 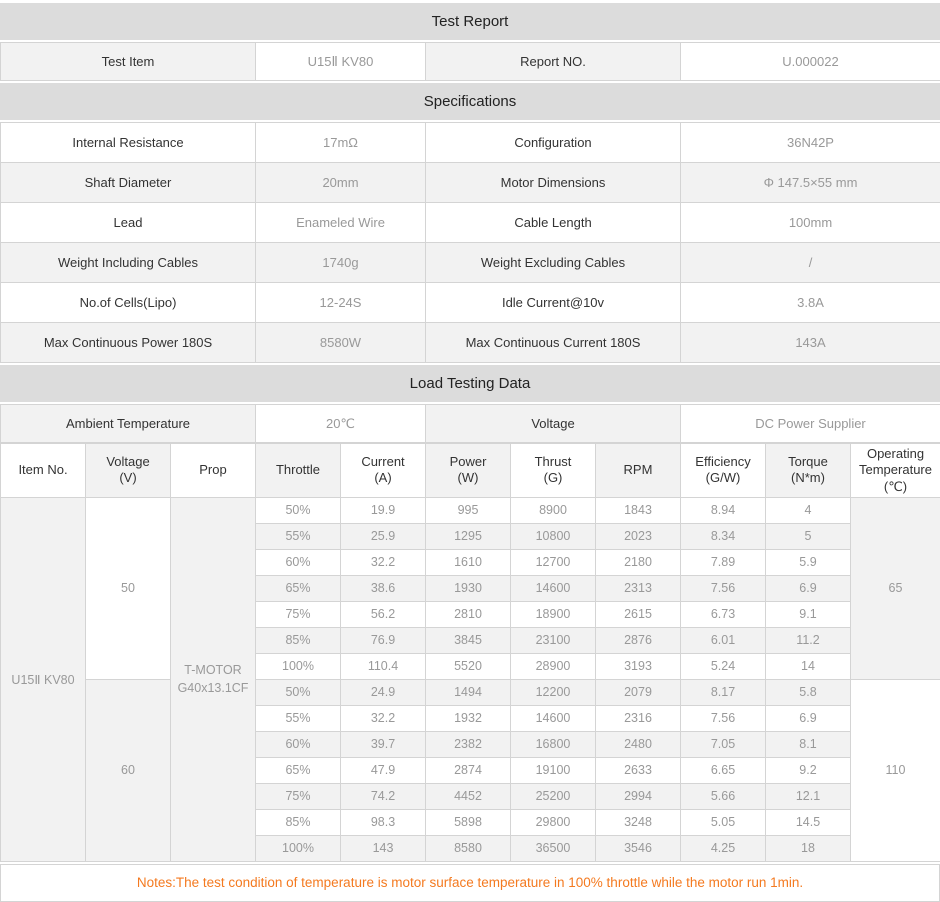 I want to click on thrust-cell: 25200, so click(x=553, y=796).